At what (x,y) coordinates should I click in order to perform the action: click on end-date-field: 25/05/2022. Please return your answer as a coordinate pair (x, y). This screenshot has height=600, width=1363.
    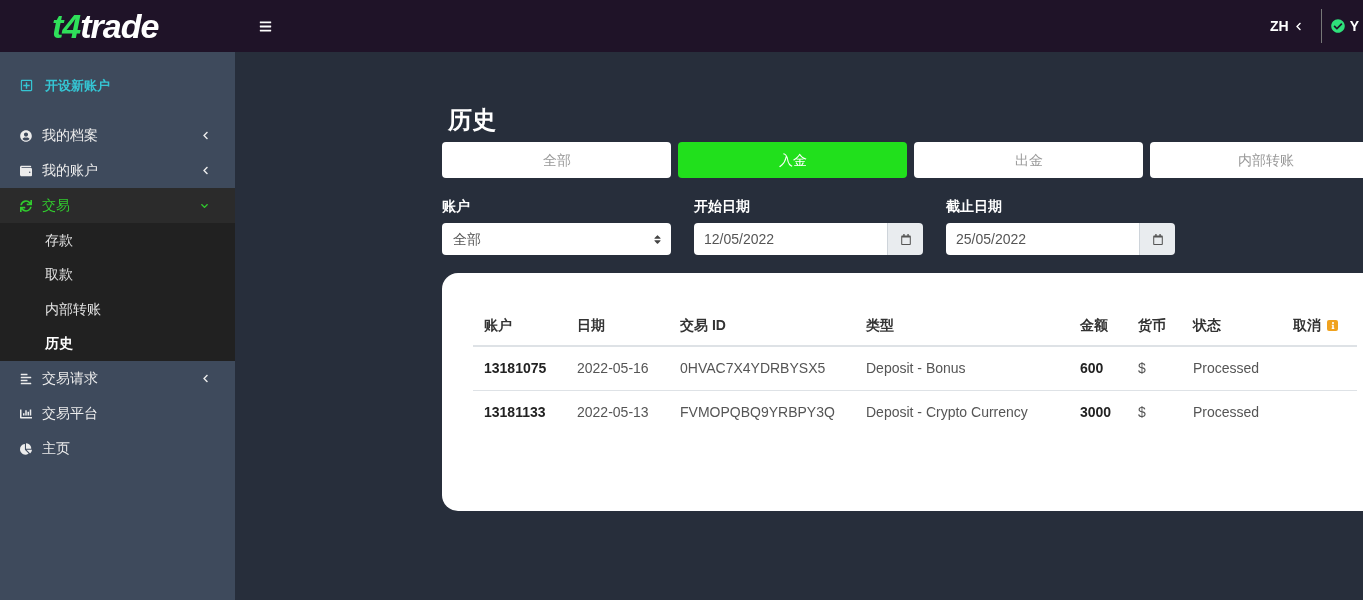
    Looking at the image, I should click on (1042, 239).